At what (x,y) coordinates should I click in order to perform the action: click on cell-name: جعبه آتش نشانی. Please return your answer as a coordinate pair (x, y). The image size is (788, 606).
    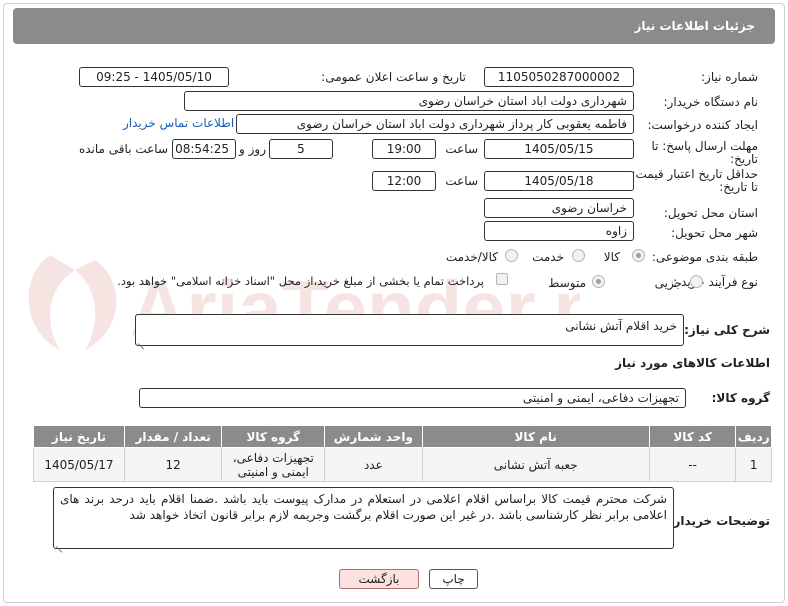
    Looking at the image, I should click on (535, 464).